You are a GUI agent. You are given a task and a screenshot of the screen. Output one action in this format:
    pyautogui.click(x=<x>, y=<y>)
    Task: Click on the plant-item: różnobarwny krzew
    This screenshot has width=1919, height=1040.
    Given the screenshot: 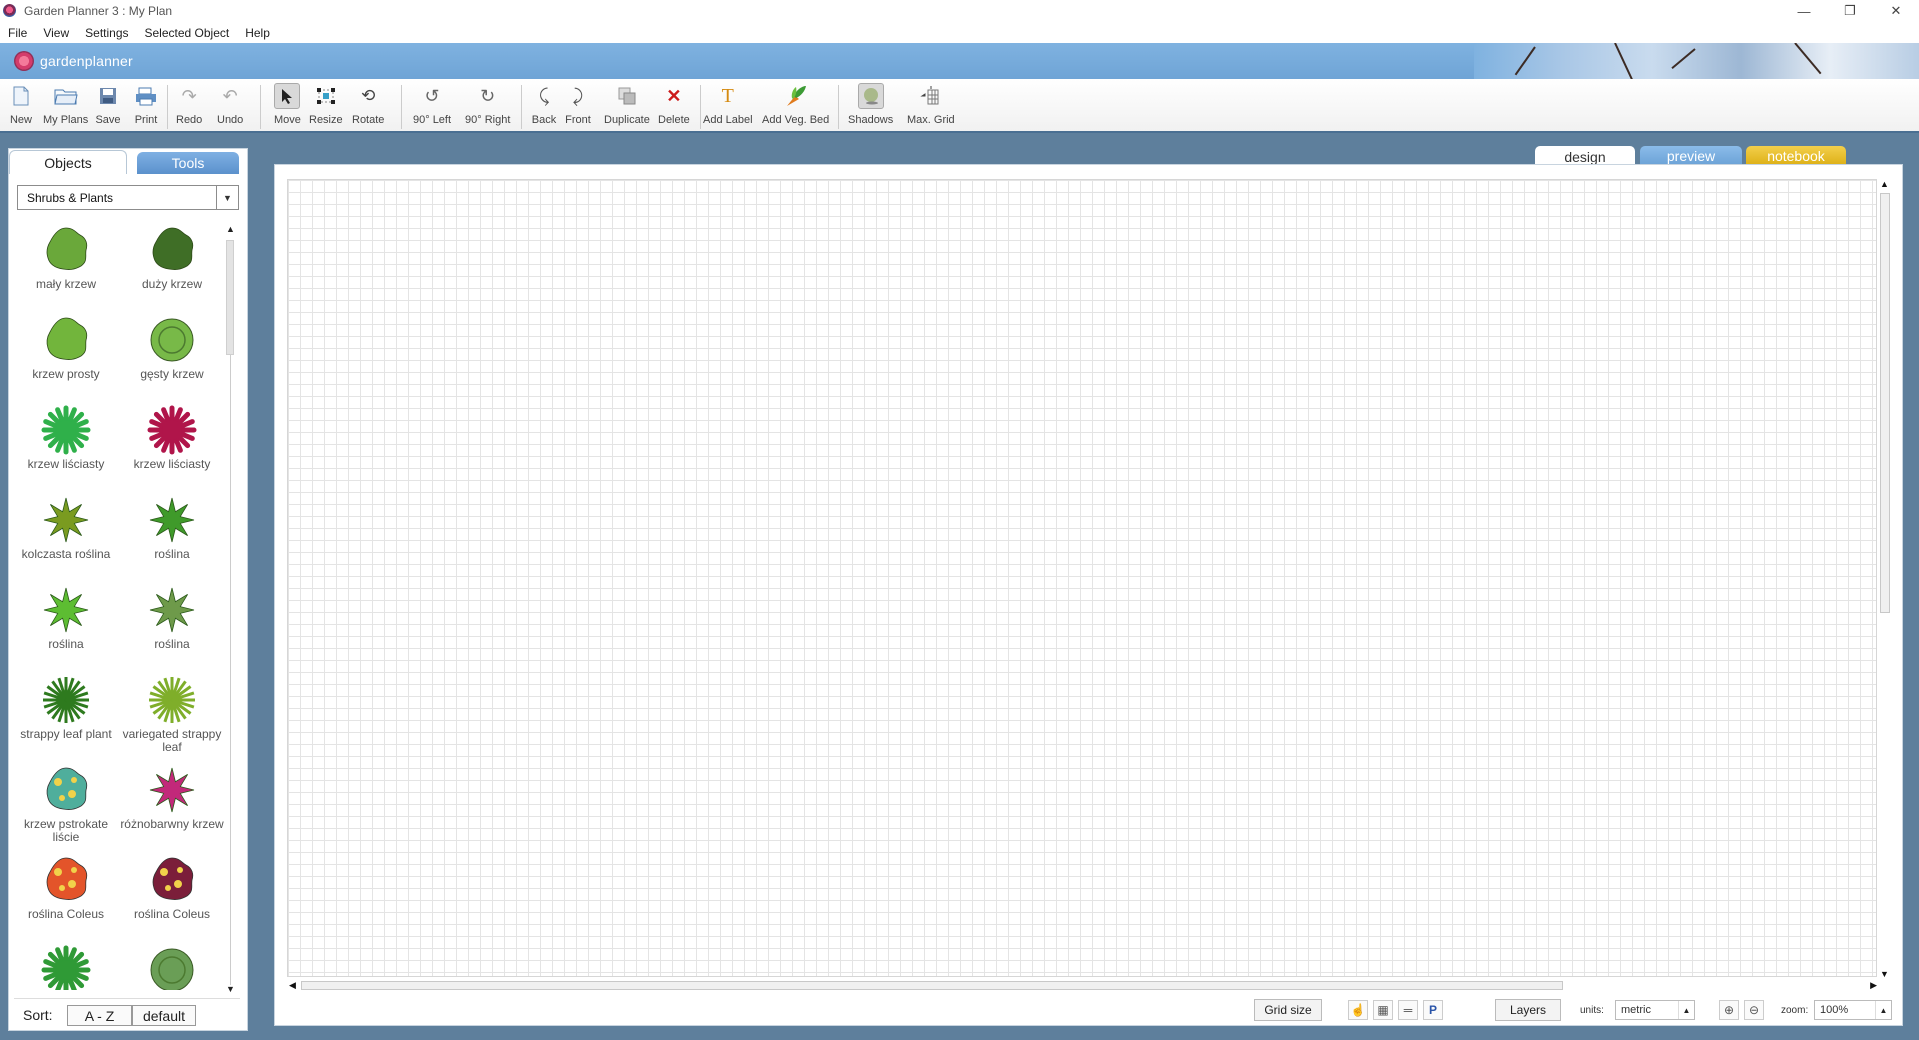 What is the action you would take?
    pyautogui.click(x=172, y=805)
    